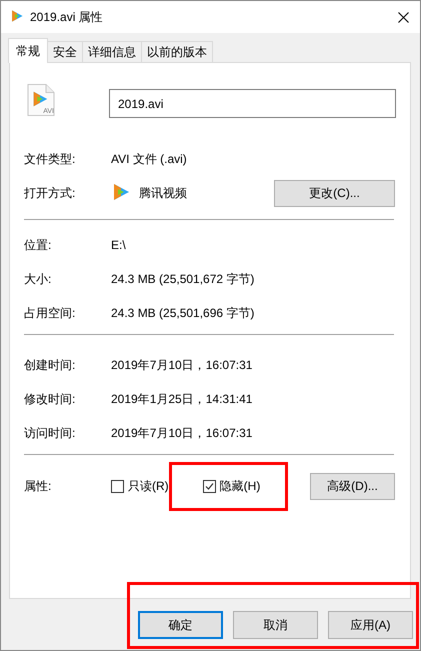 The width and height of the screenshot is (421, 651). I want to click on tab: 常规, so click(28, 50).